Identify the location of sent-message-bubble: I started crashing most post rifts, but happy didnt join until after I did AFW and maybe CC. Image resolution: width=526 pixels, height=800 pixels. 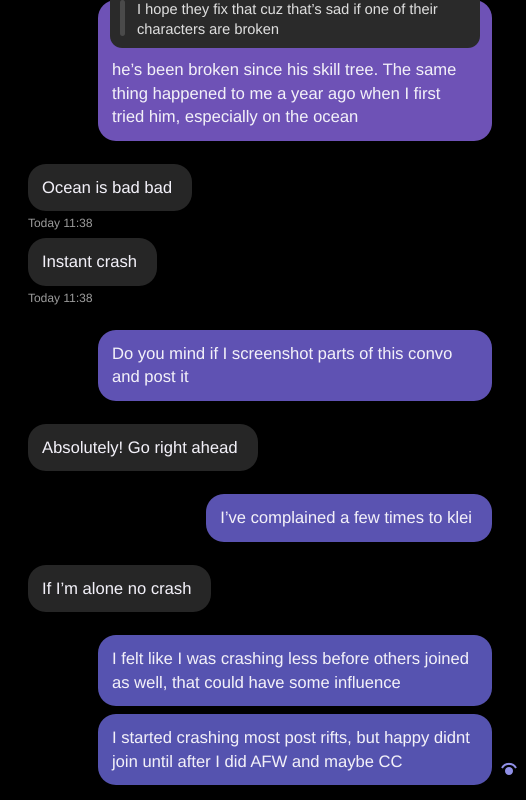
(295, 749).